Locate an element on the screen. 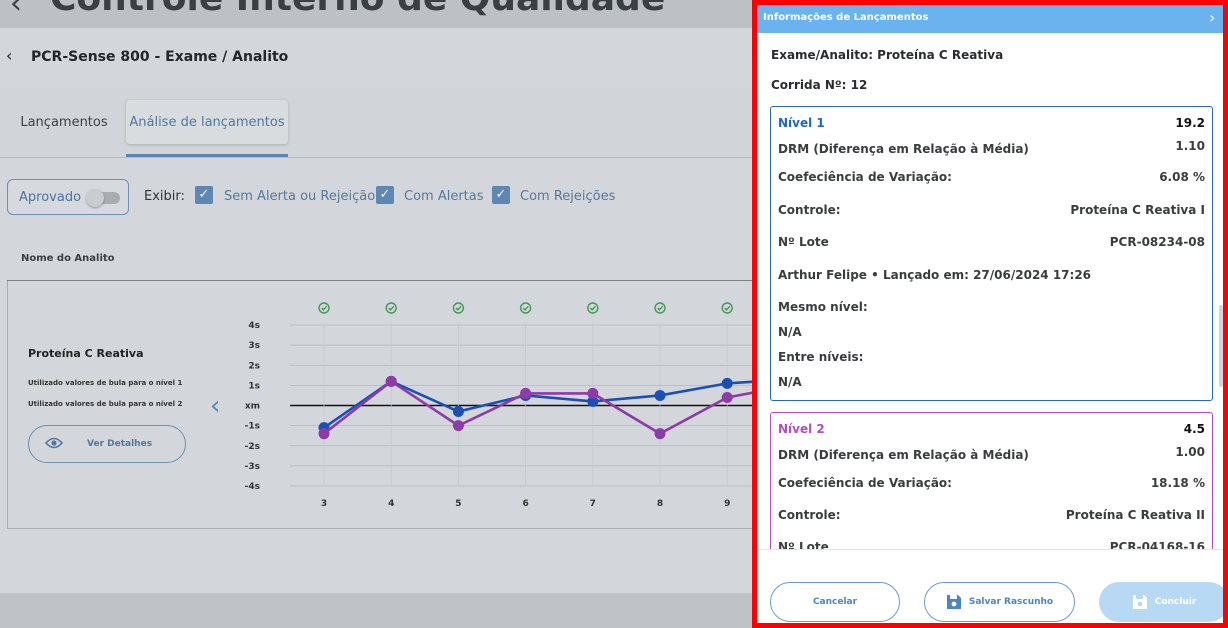  x-tick-label: 3 is located at coordinates (324, 504).